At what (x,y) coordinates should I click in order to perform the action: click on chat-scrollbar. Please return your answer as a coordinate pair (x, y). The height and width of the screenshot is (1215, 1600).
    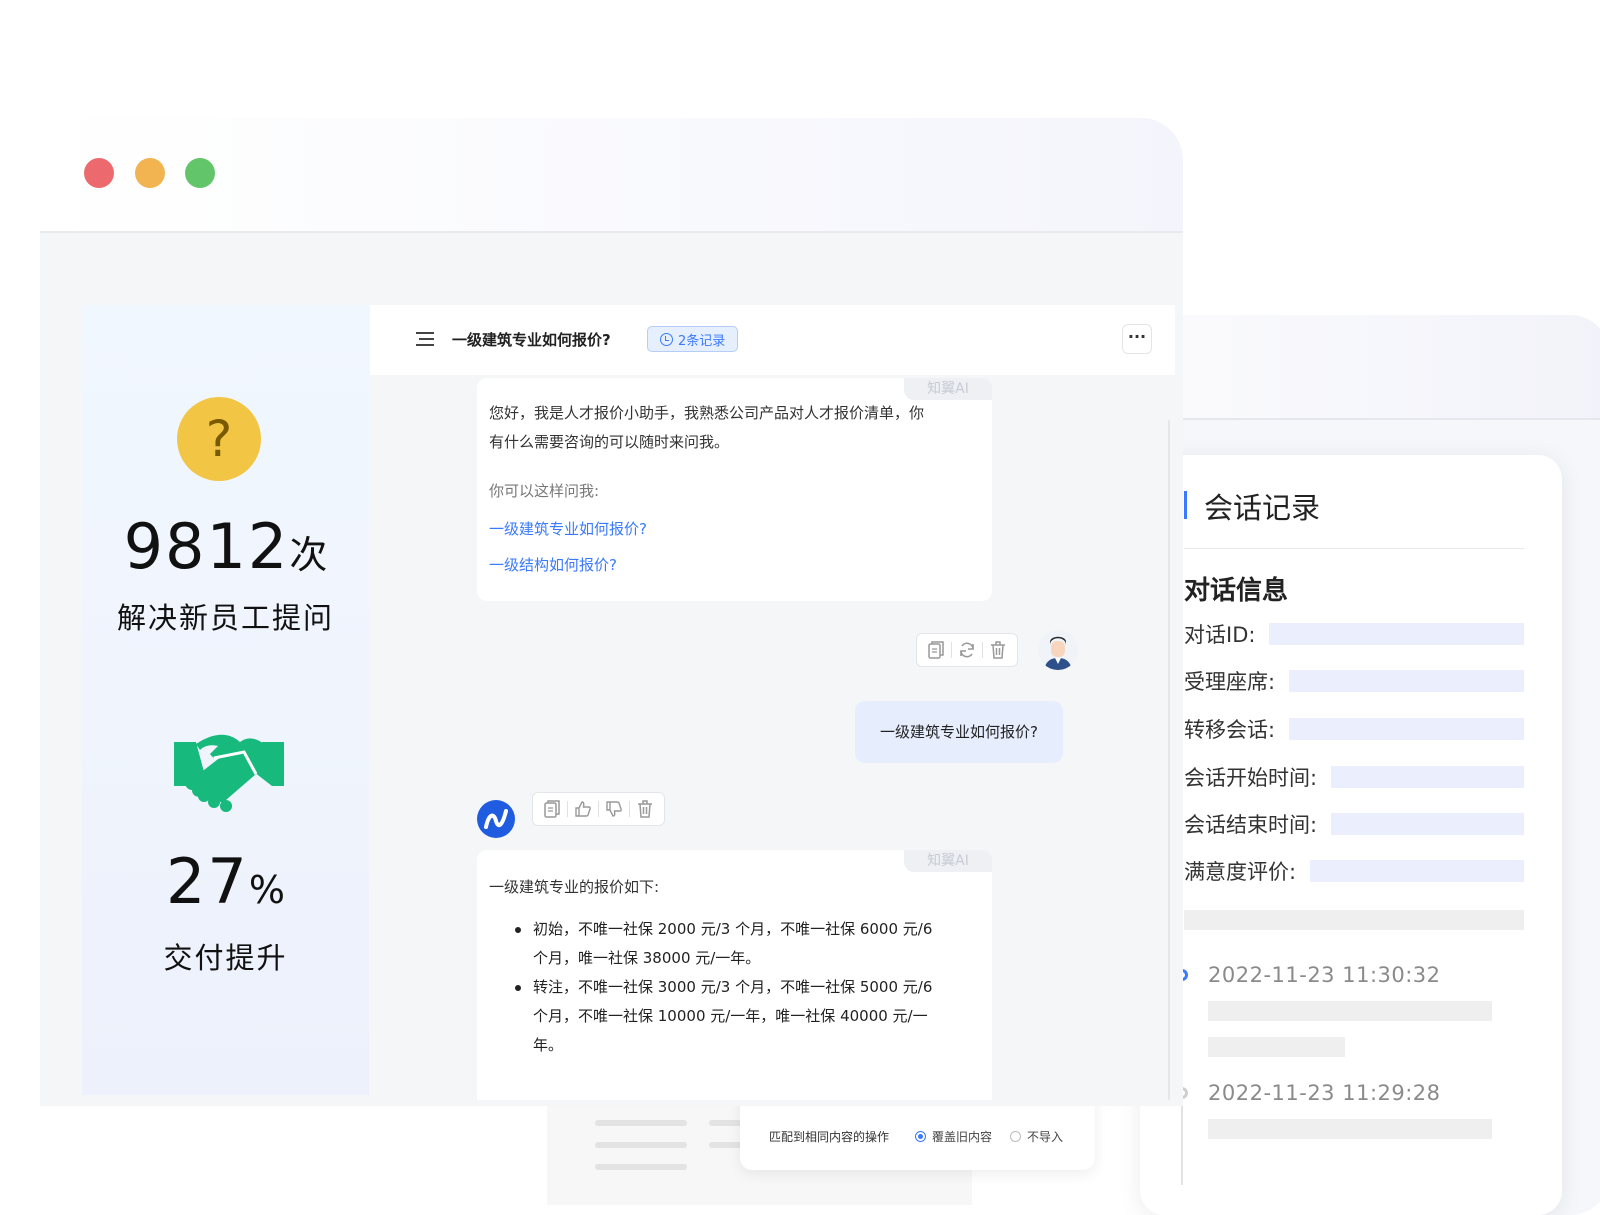
    Looking at the image, I should click on (1169, 760).